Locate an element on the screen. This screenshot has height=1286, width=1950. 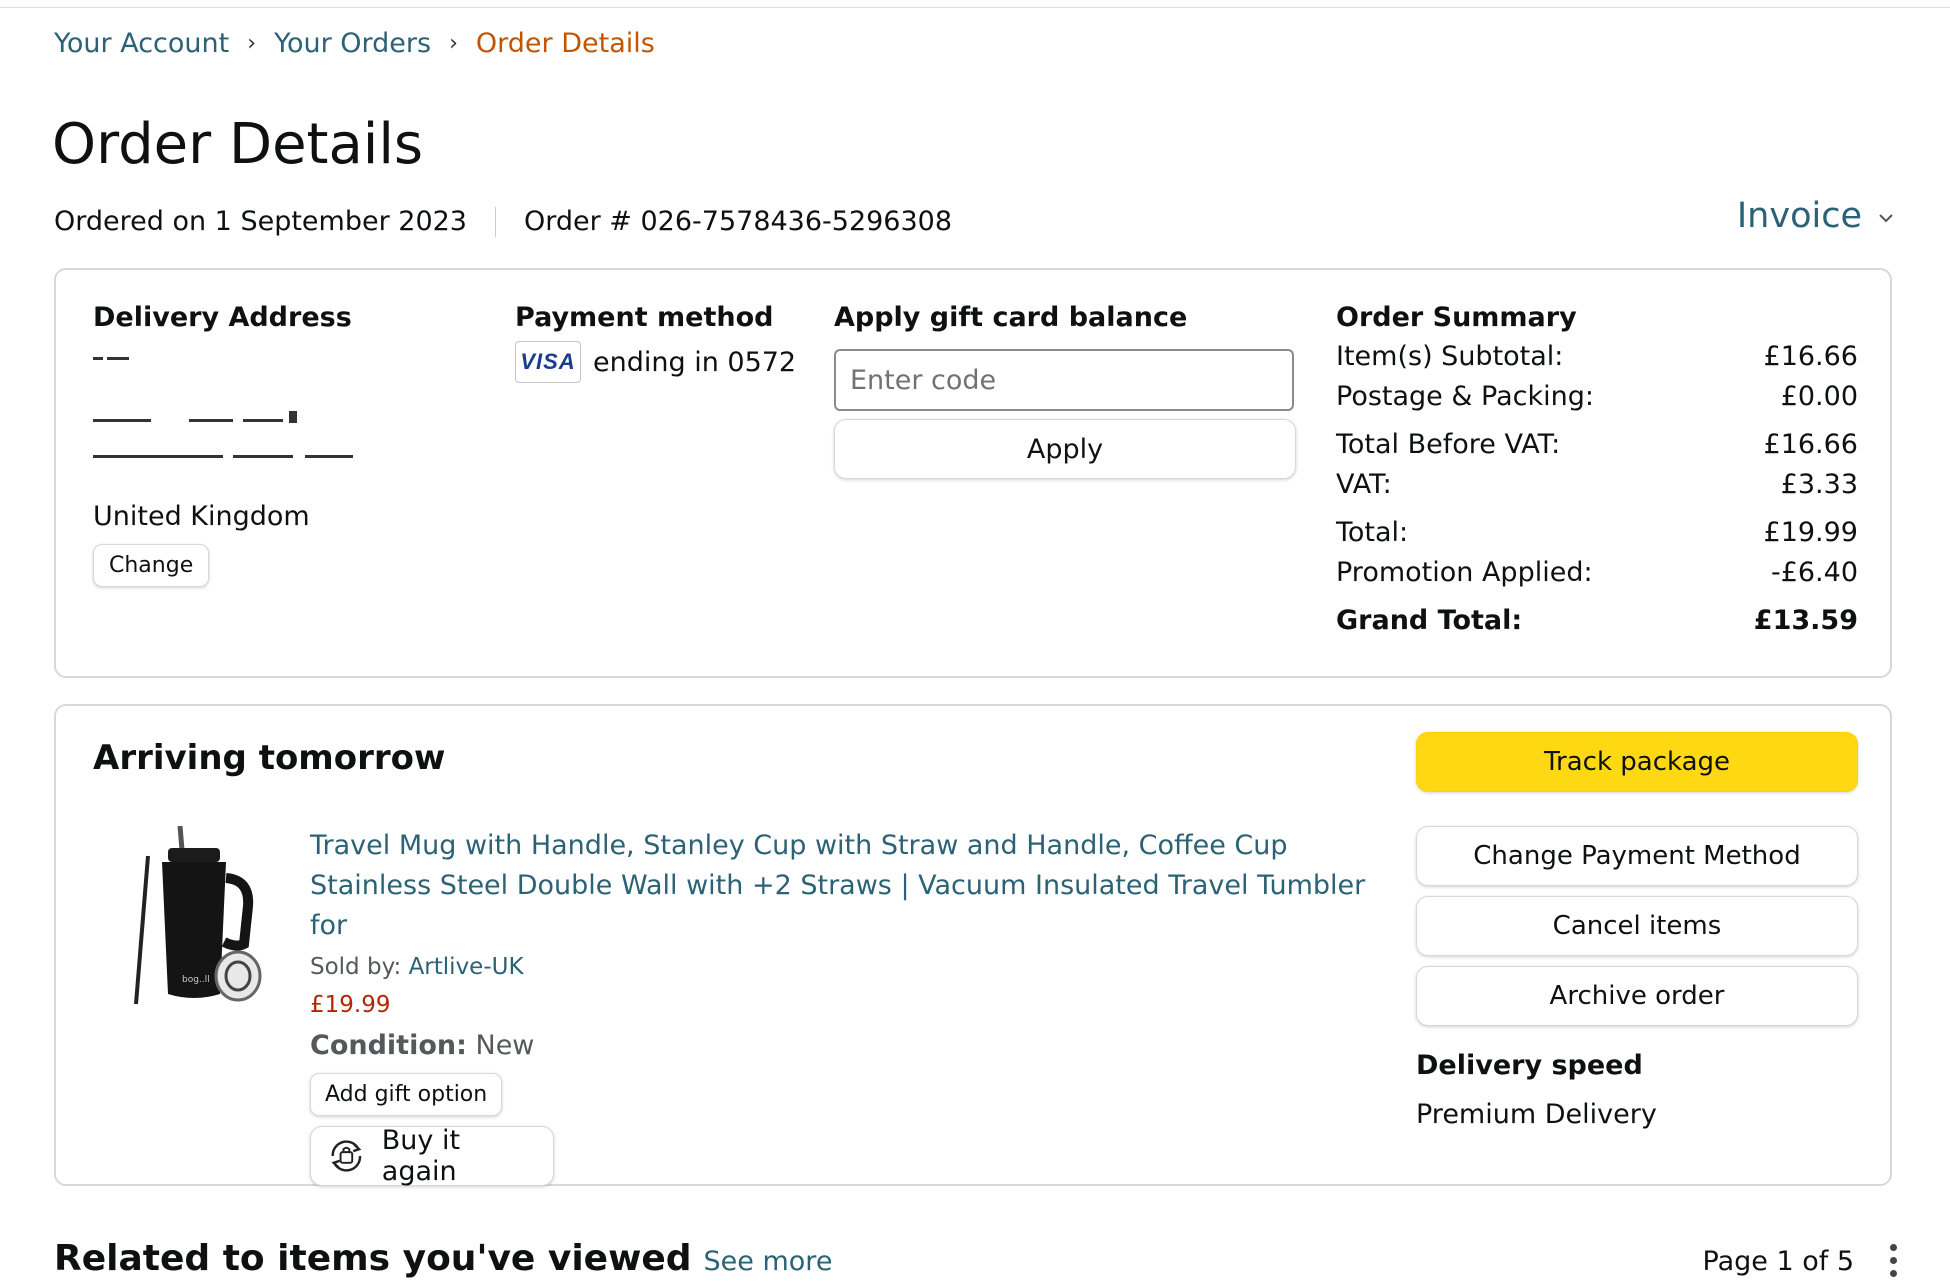
summary-value: -£6.40 is located at coordinates (1814, 572).